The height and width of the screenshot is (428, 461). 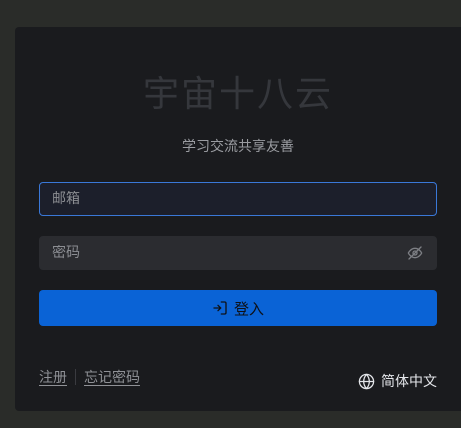 I want to click on app-subtitle: 学习交流共享友善, so click(x=238, y=147).